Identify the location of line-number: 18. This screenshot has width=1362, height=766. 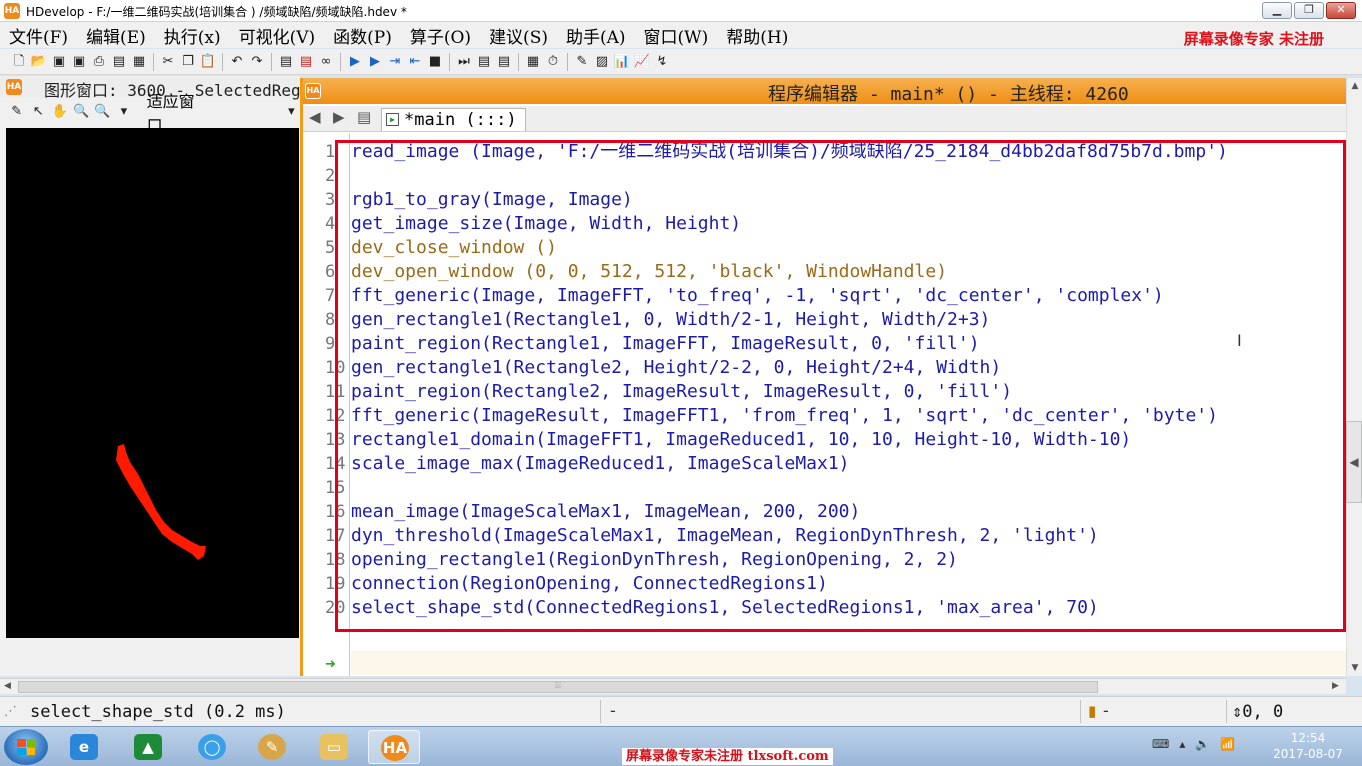
(337, 560).